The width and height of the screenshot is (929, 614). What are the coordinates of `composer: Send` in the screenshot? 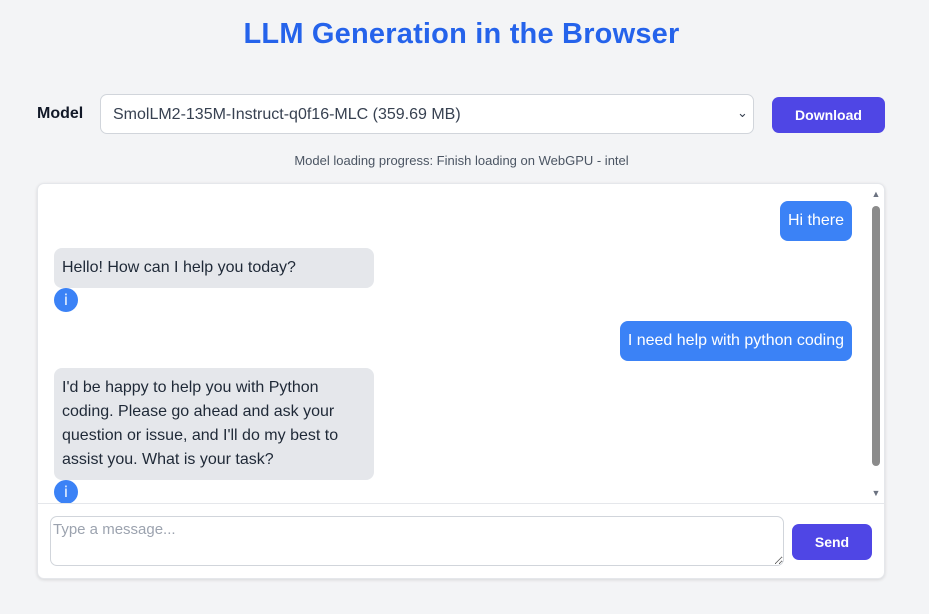 It's located at (461, 540).